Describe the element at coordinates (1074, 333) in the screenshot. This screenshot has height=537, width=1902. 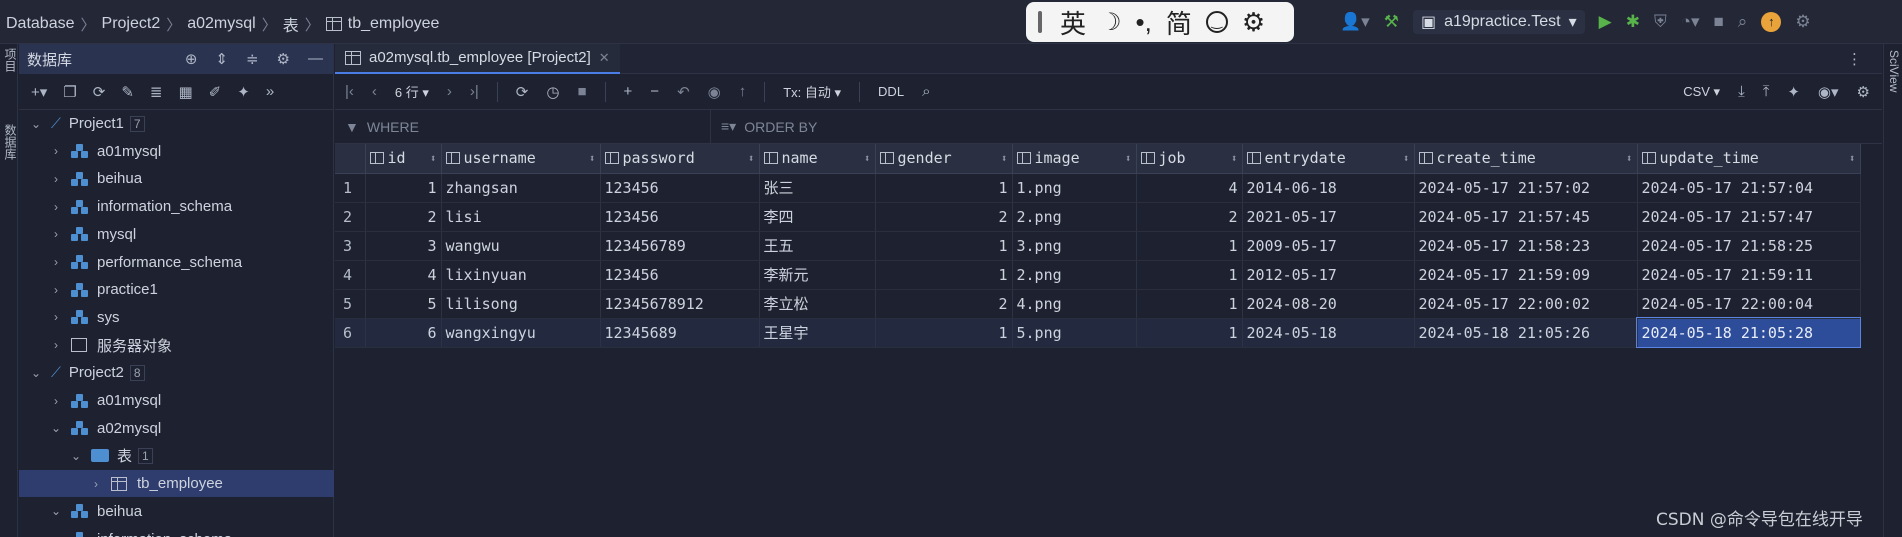
I see `table-cell: 5.png` at that location.